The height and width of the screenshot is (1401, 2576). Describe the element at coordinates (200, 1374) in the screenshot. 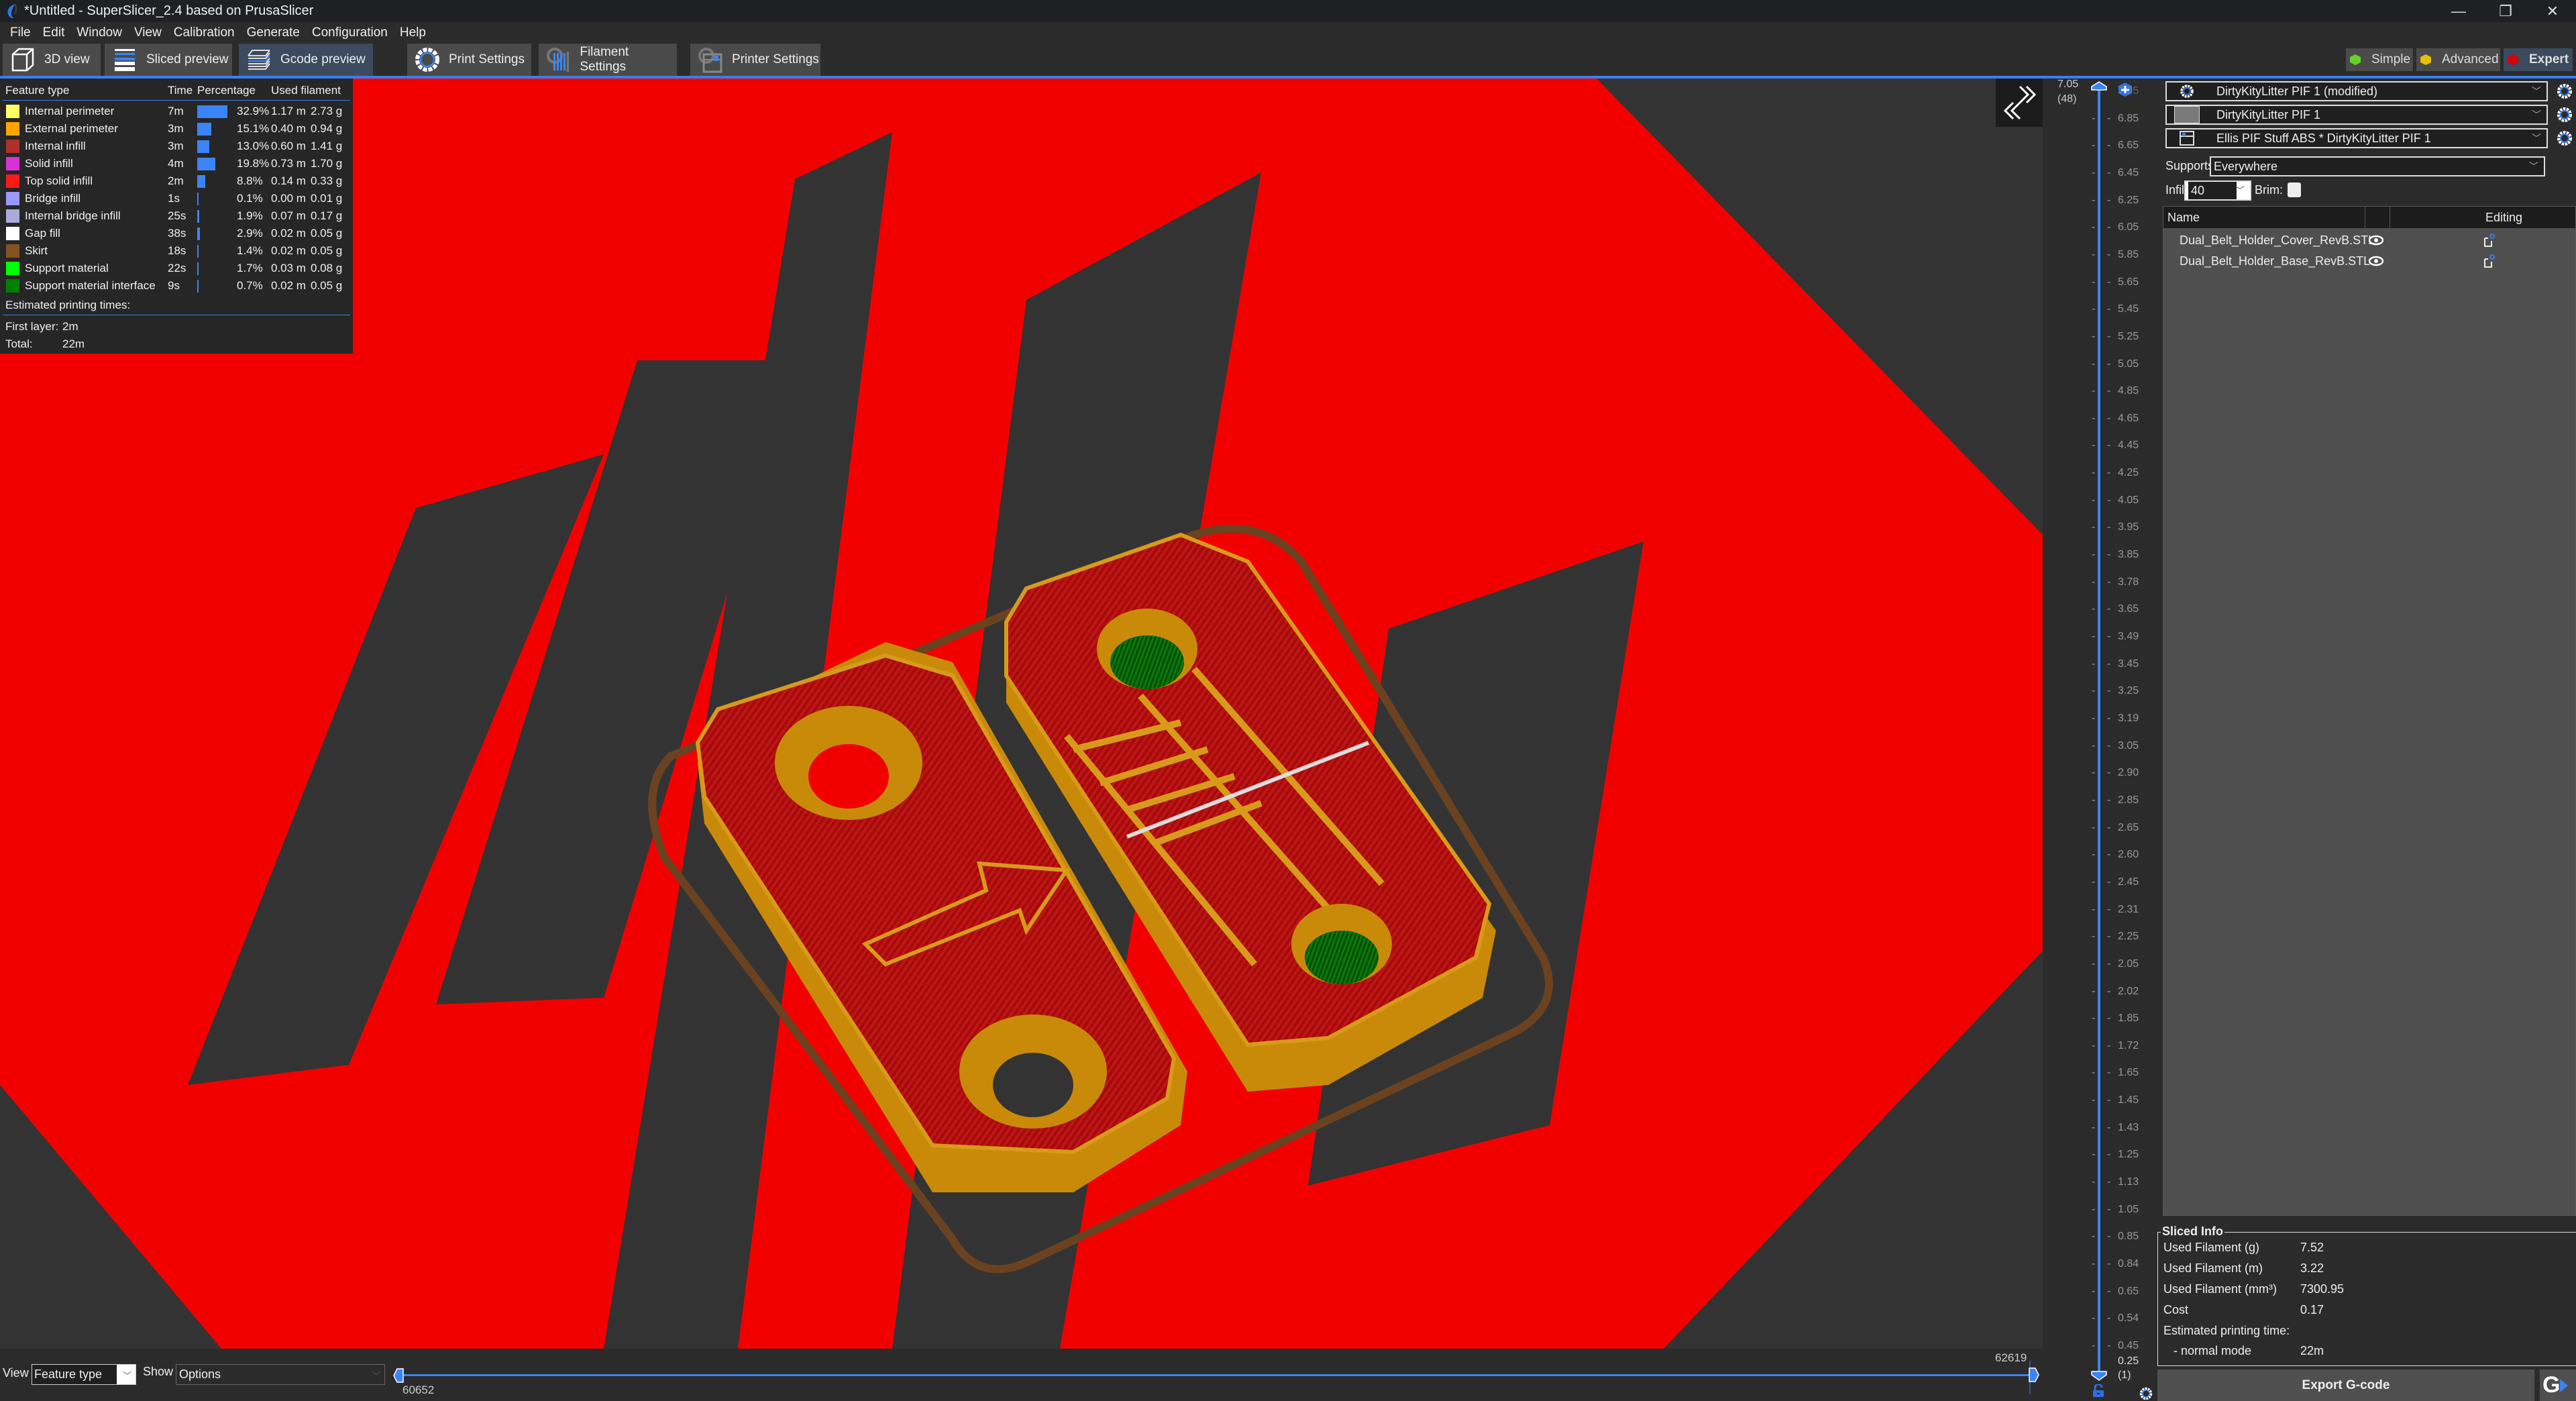

I see `show-options-value: Options` at that location.